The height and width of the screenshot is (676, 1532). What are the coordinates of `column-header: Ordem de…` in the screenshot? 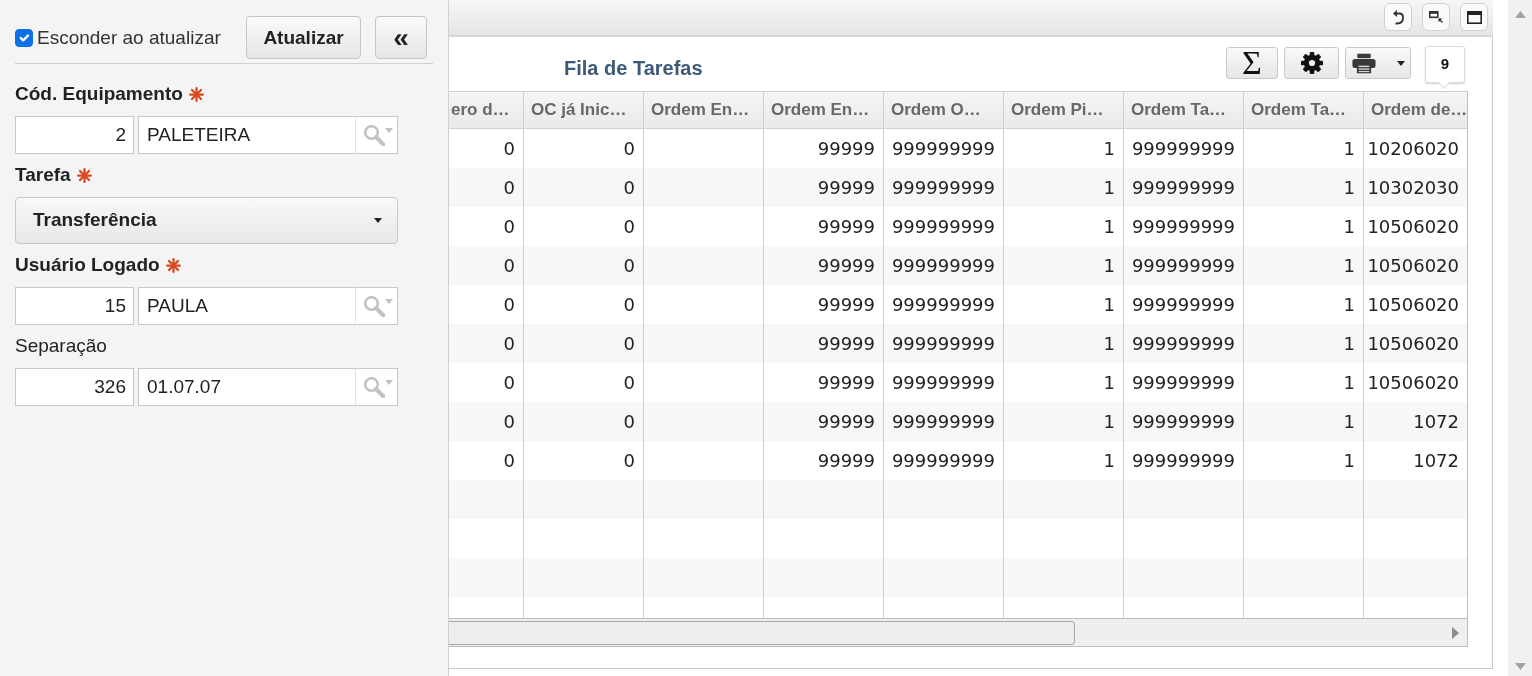 It's located at (1415, 110).